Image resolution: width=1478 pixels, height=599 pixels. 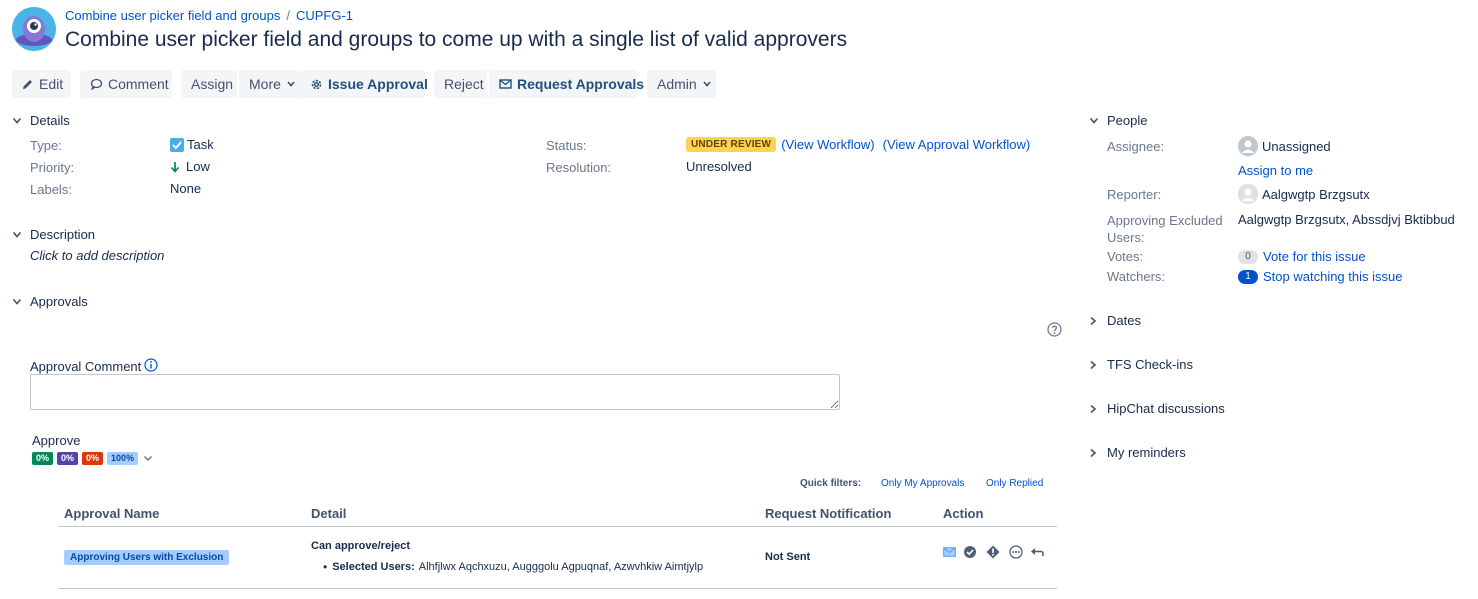 I want to click on details-module-toggle: Details, so click(x=41, y=120).